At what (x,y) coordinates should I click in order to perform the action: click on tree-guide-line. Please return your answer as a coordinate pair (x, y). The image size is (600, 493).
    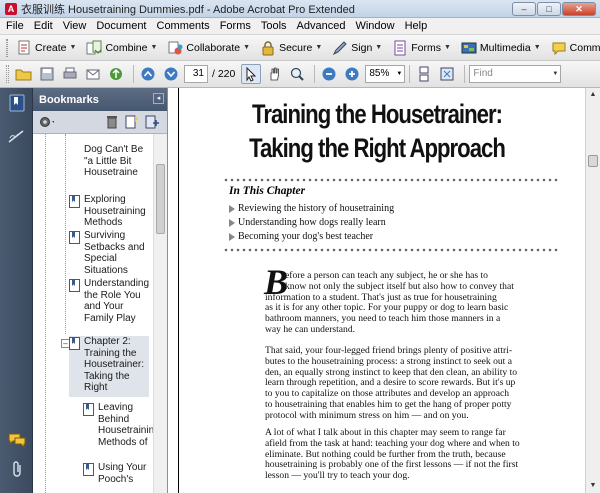
    Looking at the image, I should click on (45, 313).